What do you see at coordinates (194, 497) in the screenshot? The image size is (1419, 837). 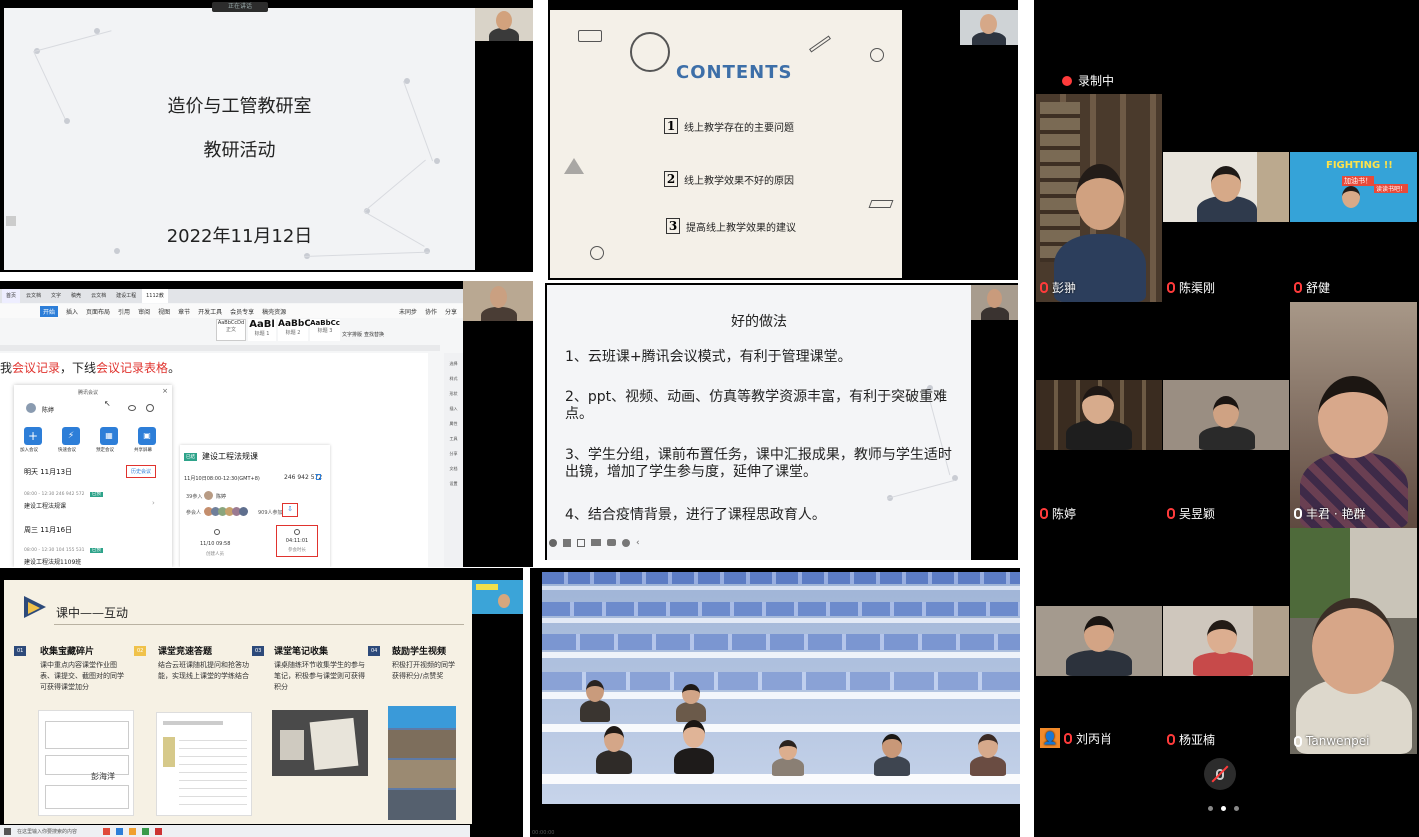 I see `meeting-detail-count: 39参入` at bounding box center [194, 497].